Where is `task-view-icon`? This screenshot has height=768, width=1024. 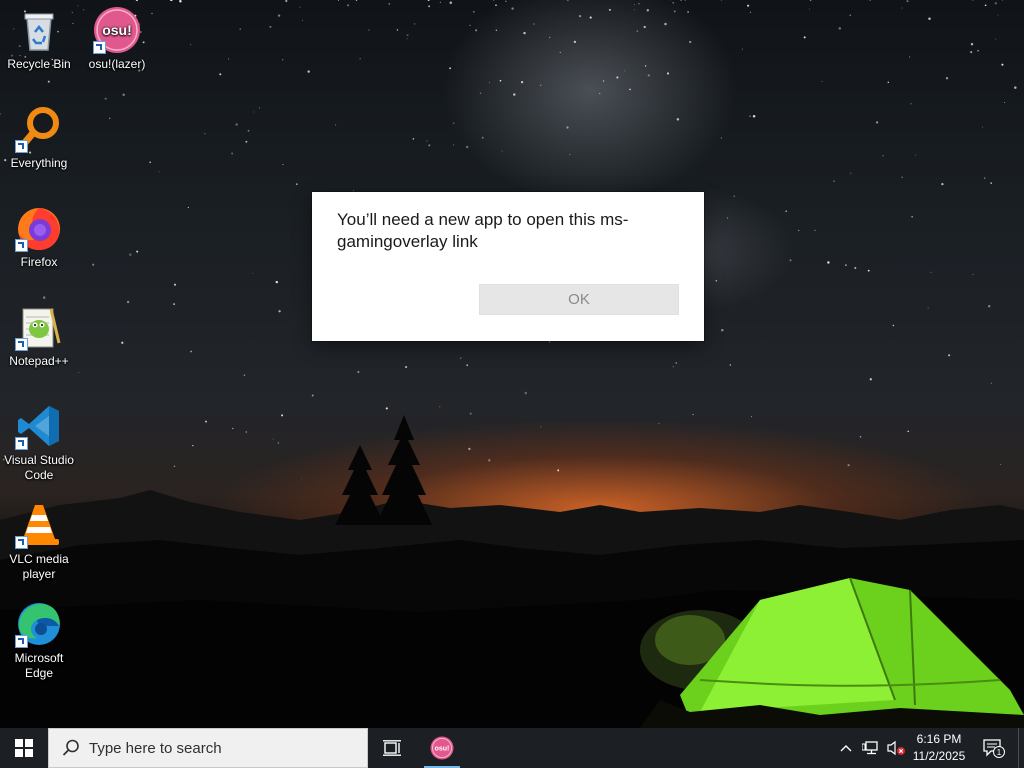
task-view-icon is located at coordinates (392, 748).